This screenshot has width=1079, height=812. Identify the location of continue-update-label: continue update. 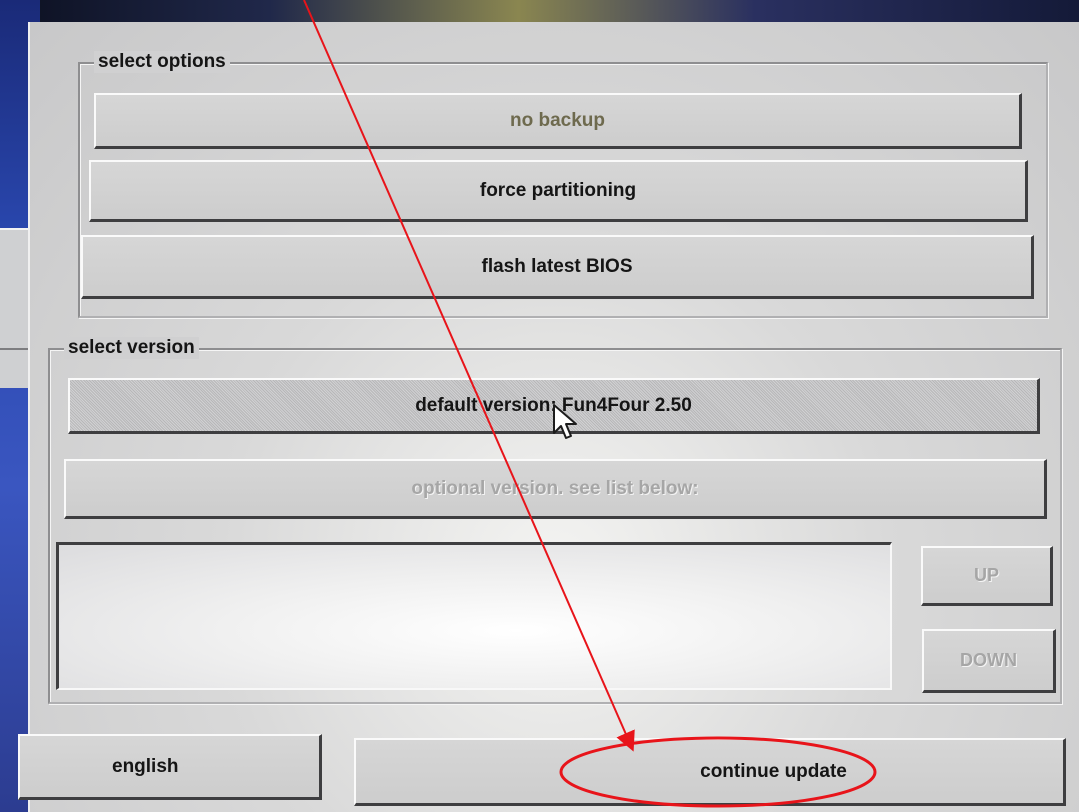
(773, 771).